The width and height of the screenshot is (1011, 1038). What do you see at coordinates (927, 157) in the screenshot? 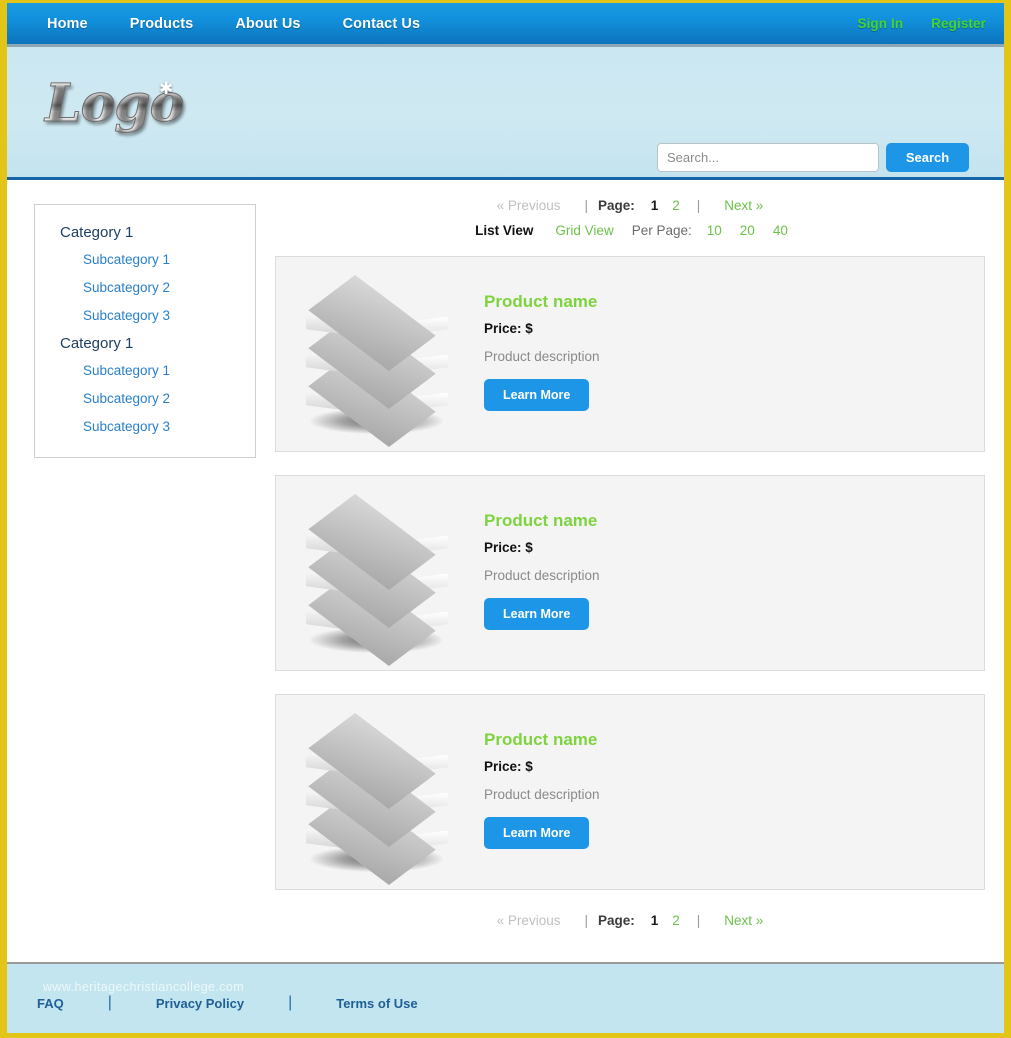
I see `search-button: Search` at bounding box center [927, 157].